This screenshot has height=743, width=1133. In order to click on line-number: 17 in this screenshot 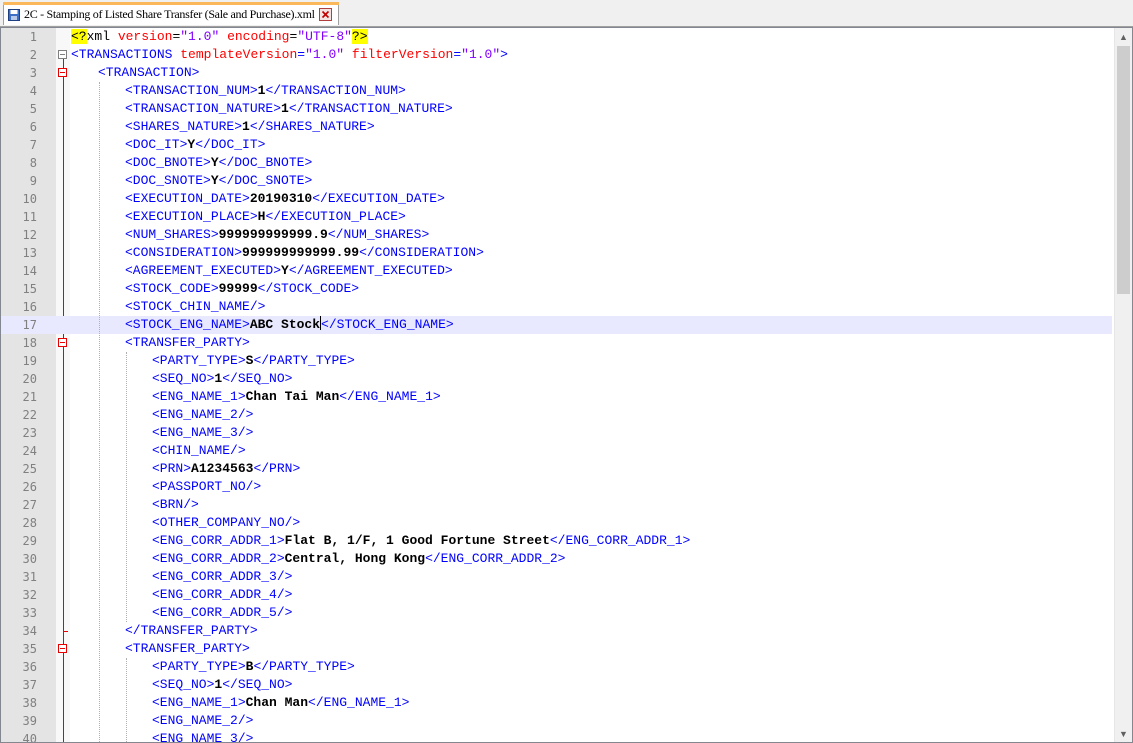, I will do `click(29, 325)`.